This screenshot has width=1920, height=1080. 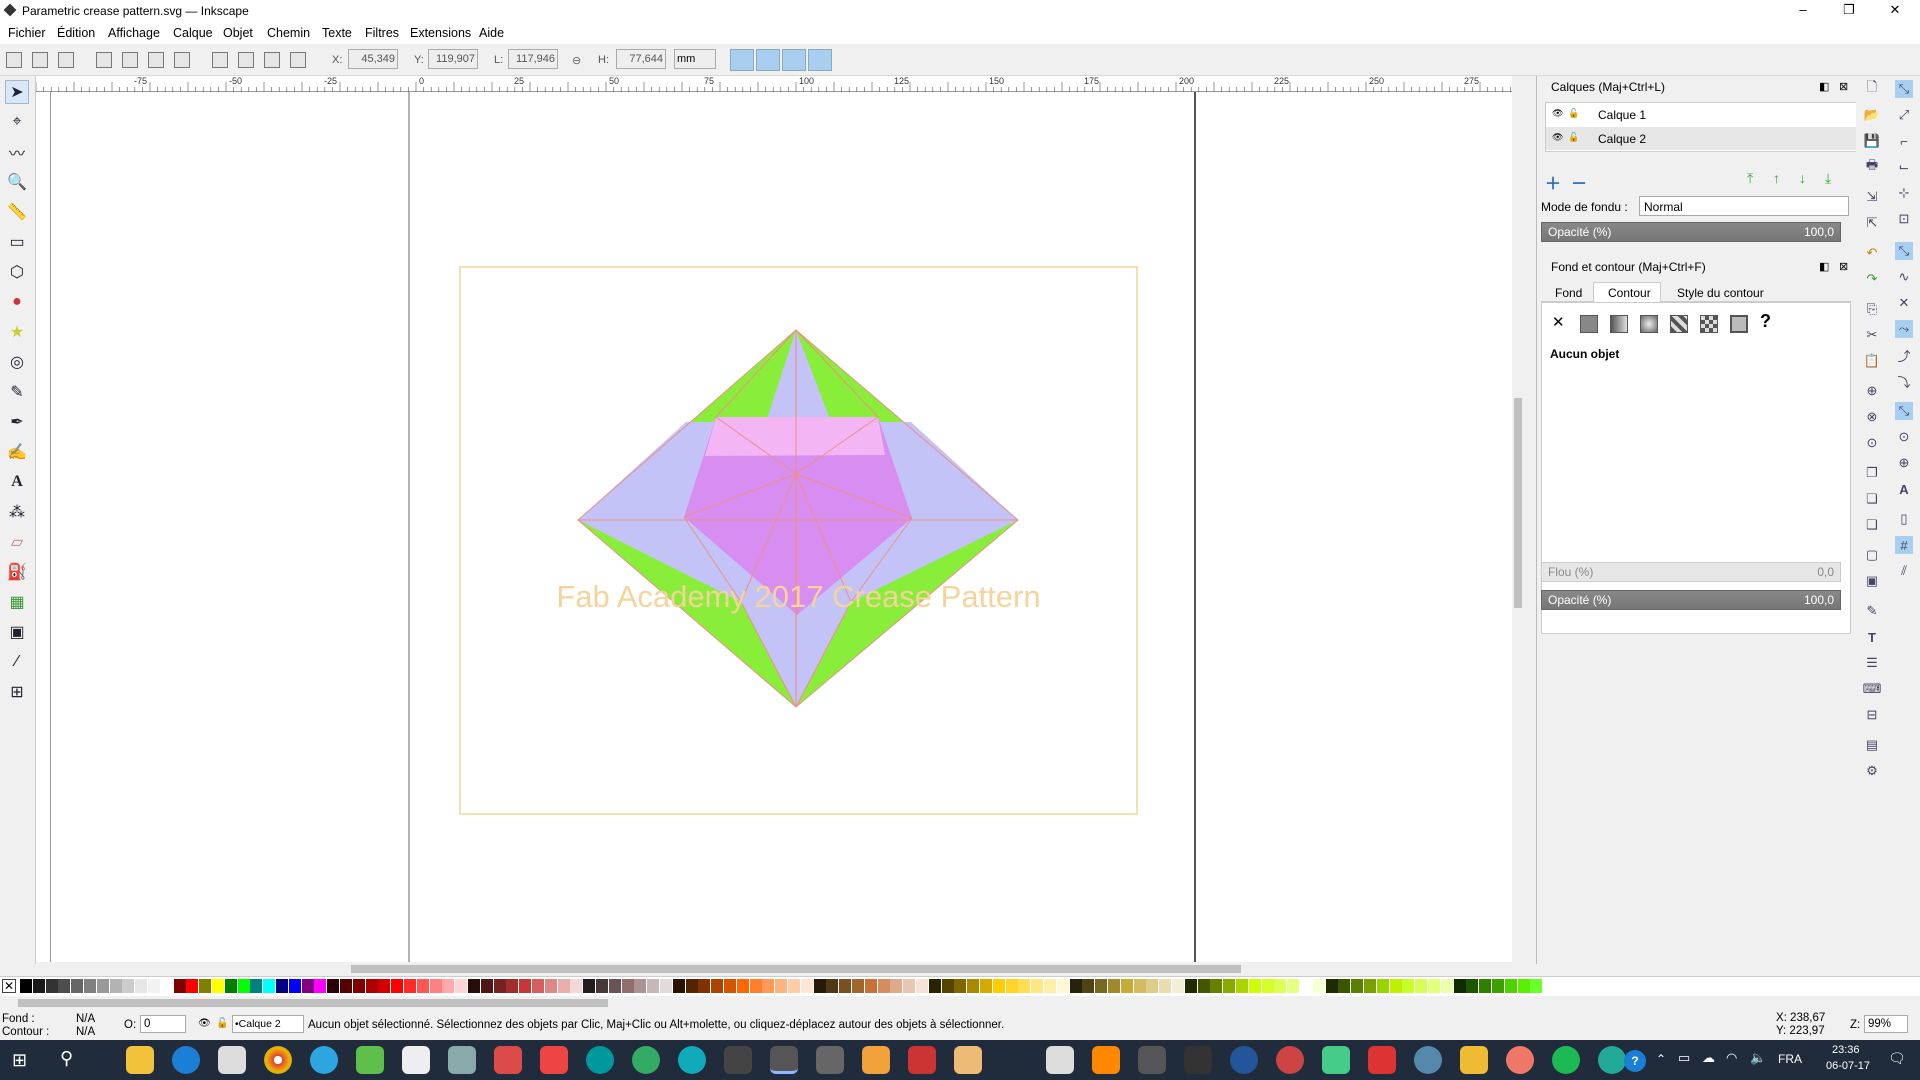 I want to click on selector-tool-icon: ➤, so click(x=17, y=92).